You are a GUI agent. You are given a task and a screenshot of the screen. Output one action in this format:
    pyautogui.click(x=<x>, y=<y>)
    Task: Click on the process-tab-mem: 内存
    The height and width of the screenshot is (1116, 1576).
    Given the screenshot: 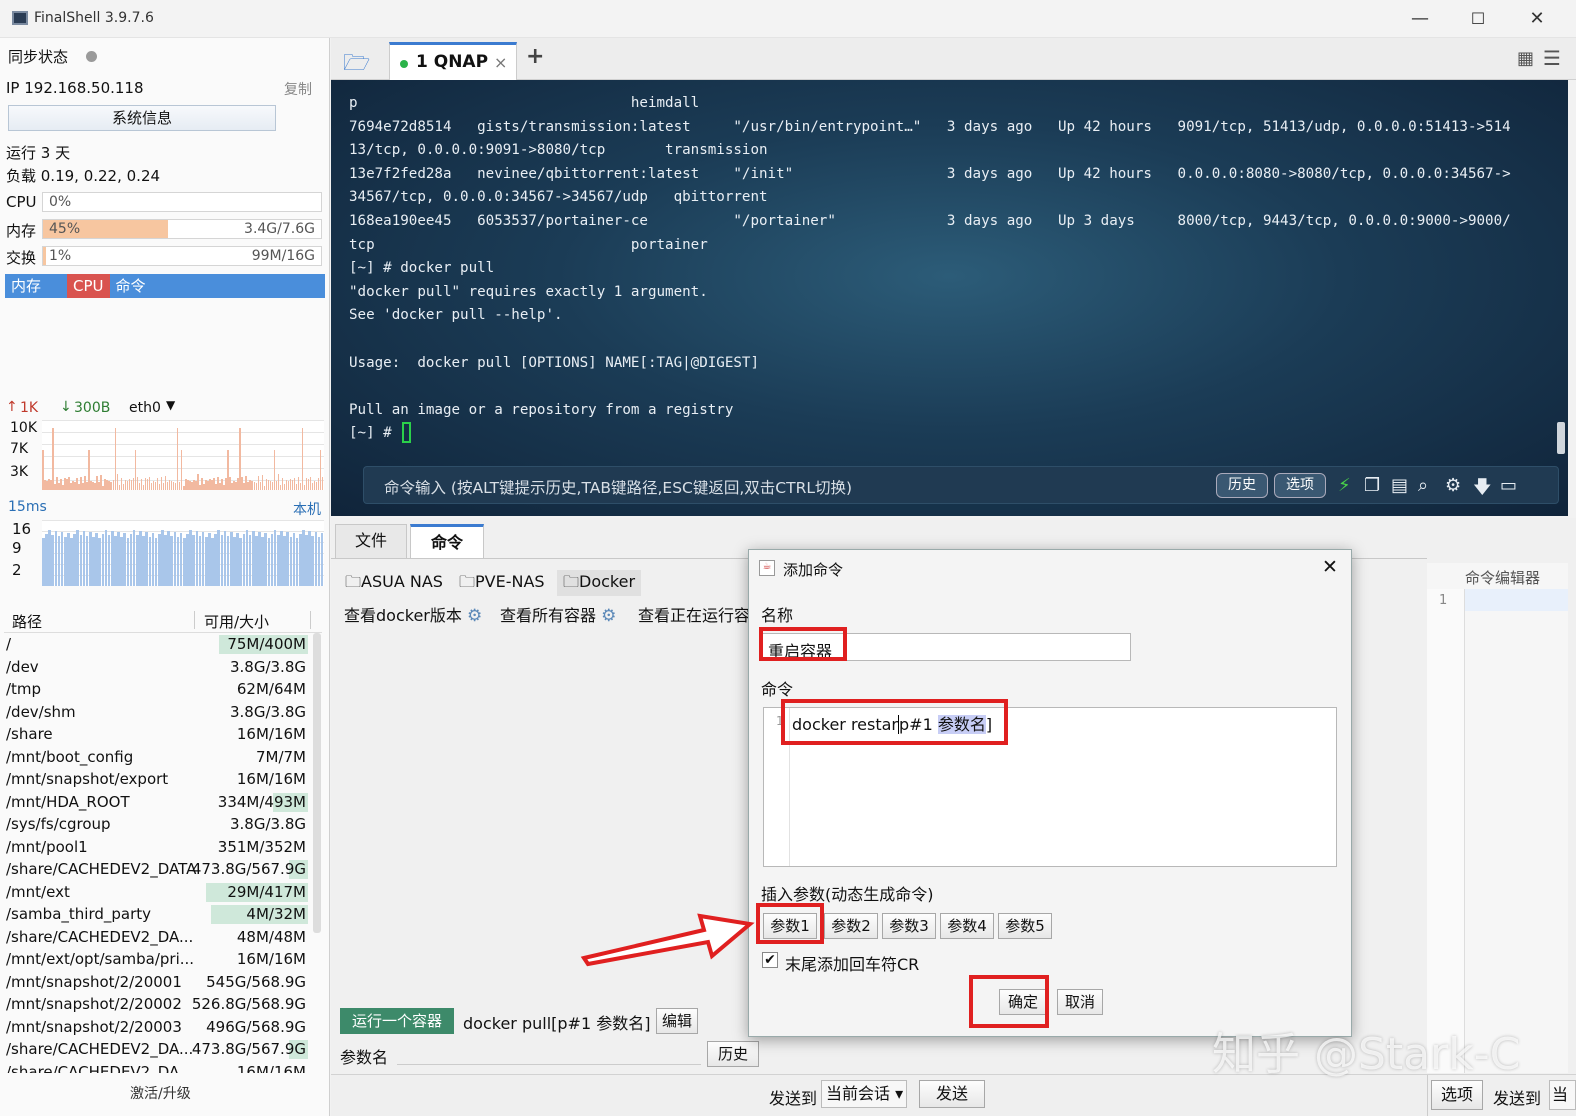 What is the action you would take?
    pyautogui.click(x=26, y=286)
    